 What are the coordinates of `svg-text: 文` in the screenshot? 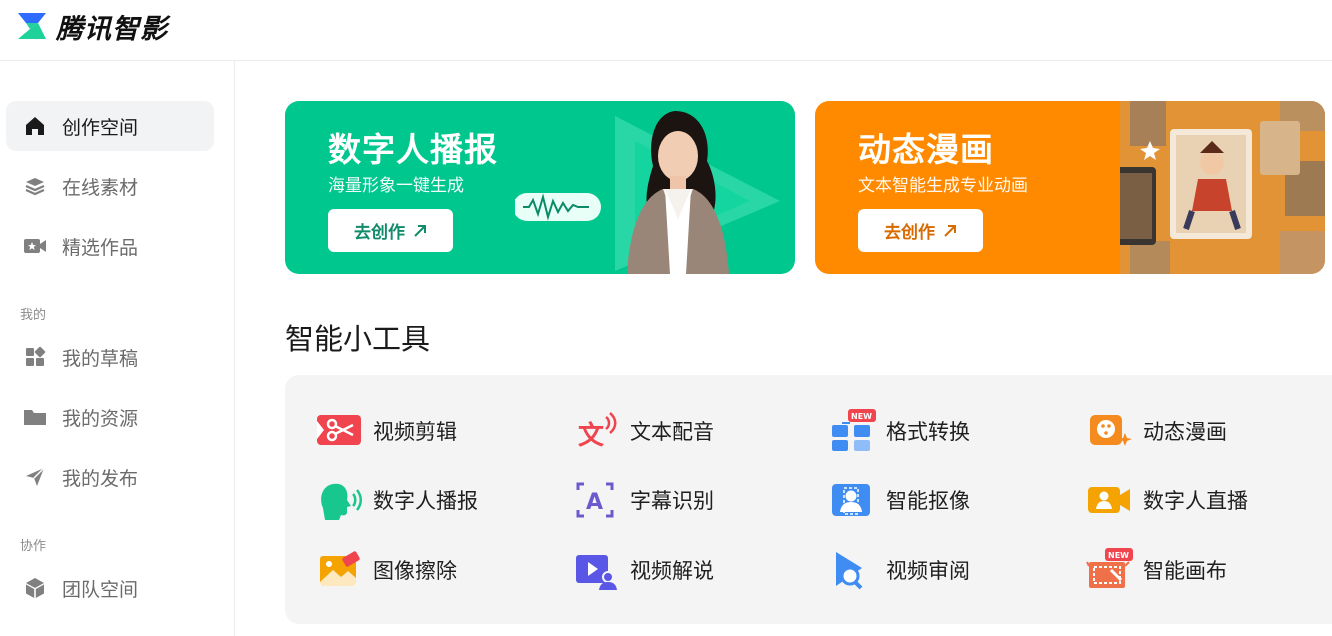 It's located at (591, 435).